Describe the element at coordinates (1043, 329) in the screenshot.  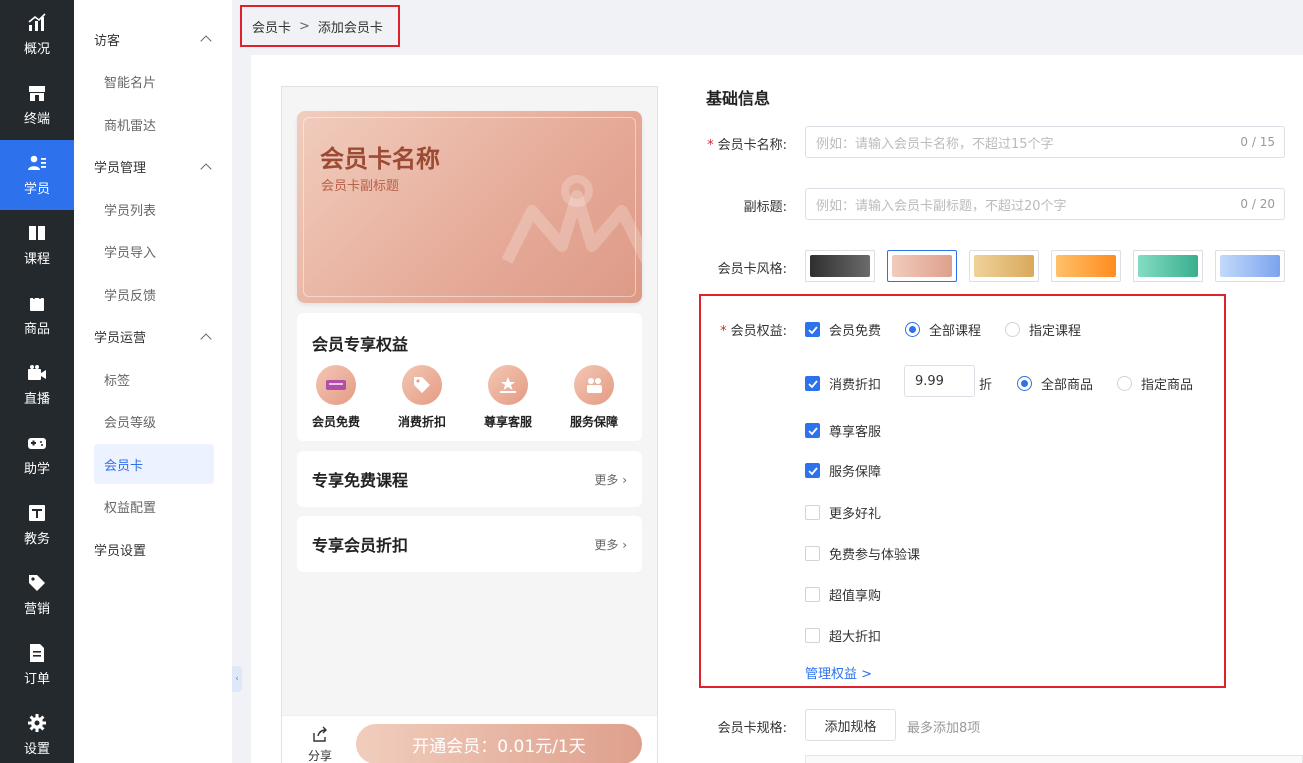
I see `specific-courses-radio: 指定课程` at that location.